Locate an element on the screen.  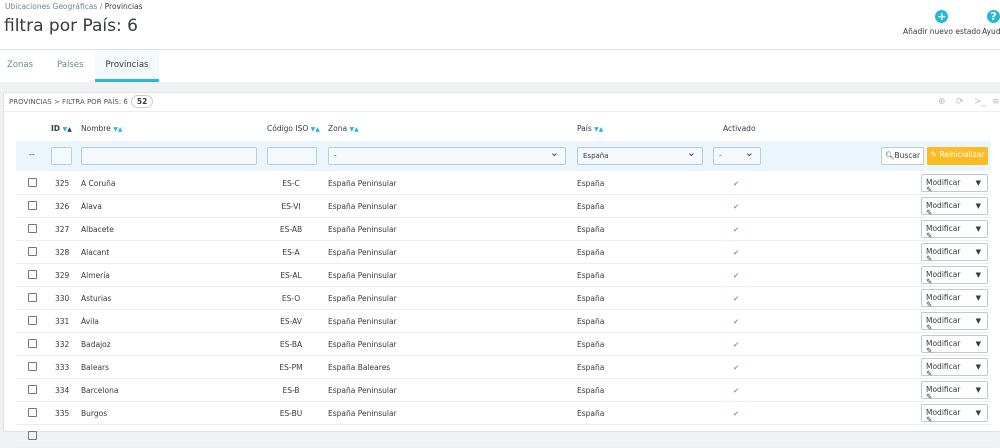
tab-paises: Países is located at coordinates (70, 66).